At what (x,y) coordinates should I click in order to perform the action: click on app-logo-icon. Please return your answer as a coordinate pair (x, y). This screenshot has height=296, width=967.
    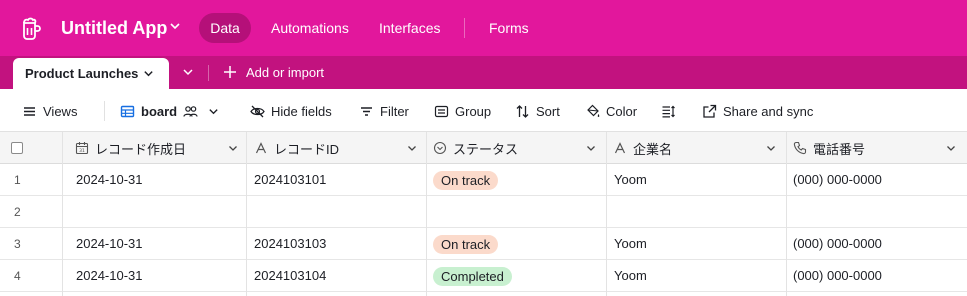
    Looking at the image, I should click on (32, 28).